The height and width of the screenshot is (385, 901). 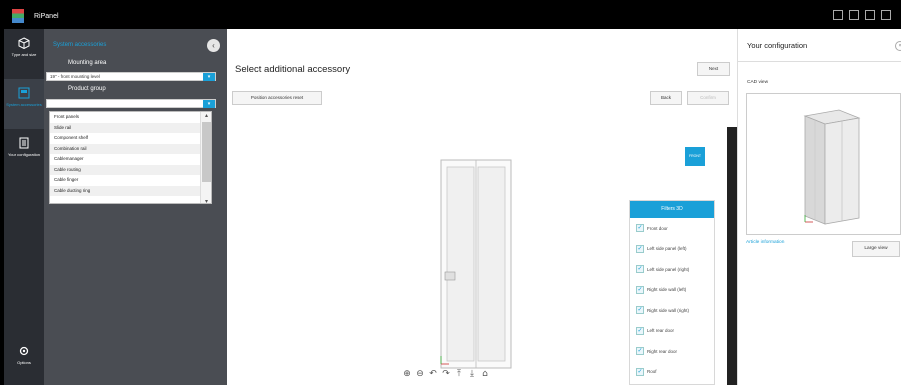 I want to click on filter-label: Left side panel (right), so click(x=668, y=269).